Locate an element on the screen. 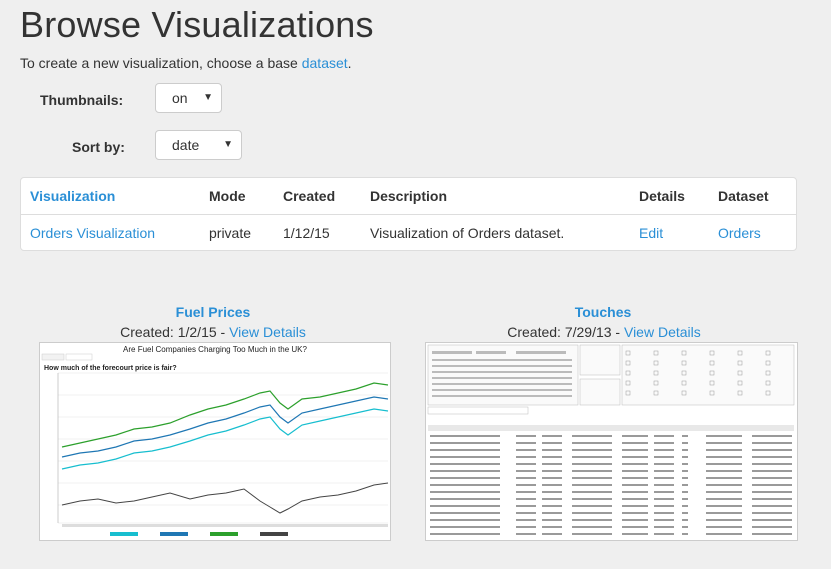 The width and height of the screenshot is (831, 569). dataset-link: dataset is located at coordinates (325, 63).